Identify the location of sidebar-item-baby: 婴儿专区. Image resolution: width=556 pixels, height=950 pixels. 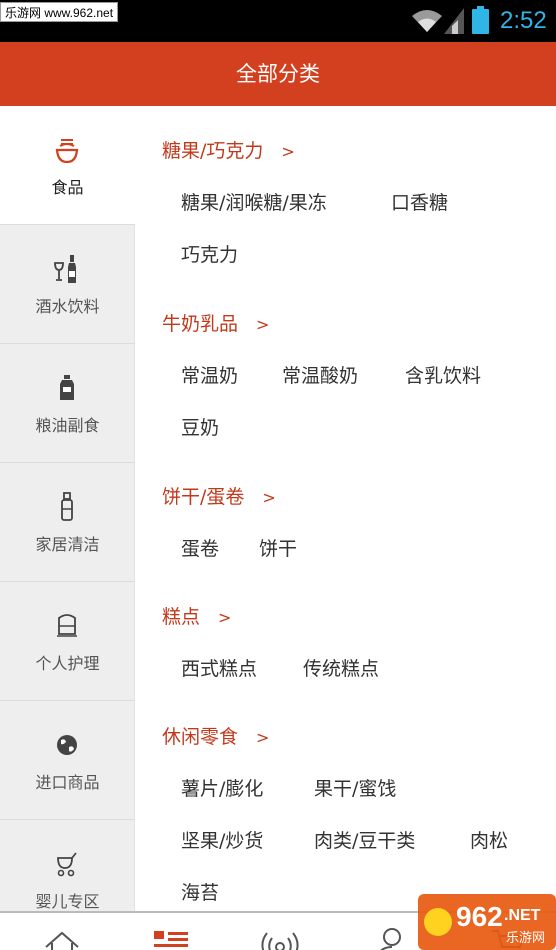
(67, 865).